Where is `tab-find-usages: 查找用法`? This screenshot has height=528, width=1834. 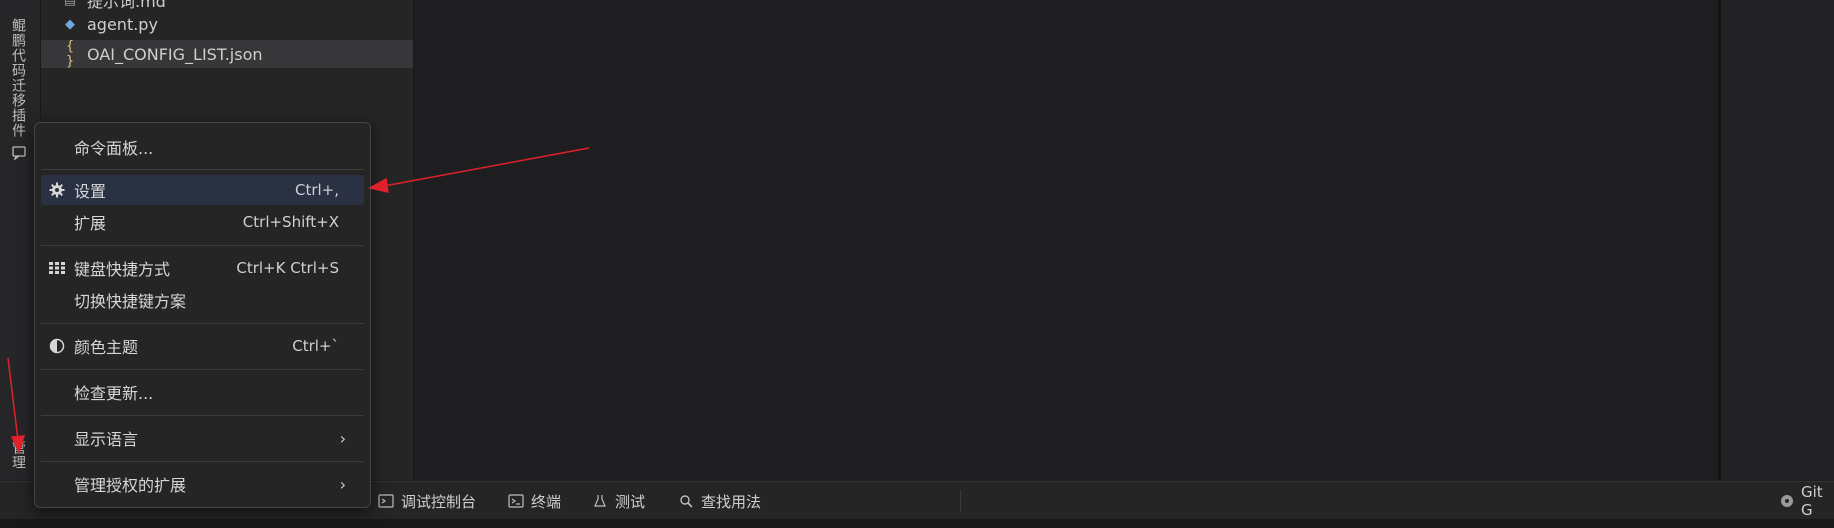
tab-find-usages: 查找用法 is located at coordinates (719, 501).